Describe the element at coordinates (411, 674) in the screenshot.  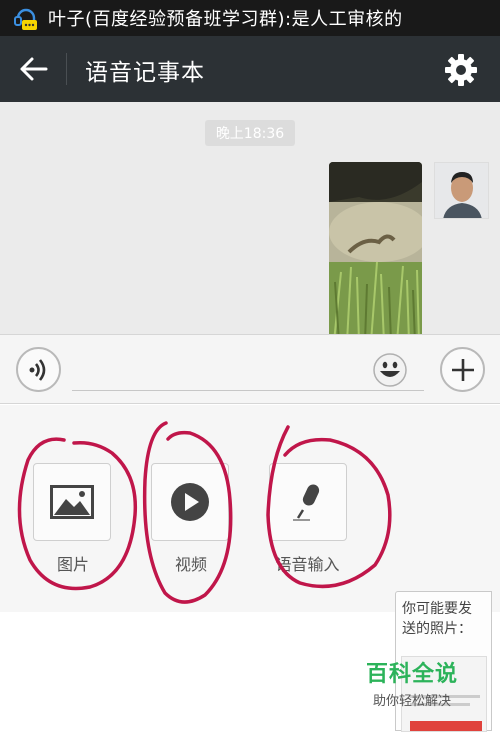
I see `watermark-title: 百科全说` at that location.